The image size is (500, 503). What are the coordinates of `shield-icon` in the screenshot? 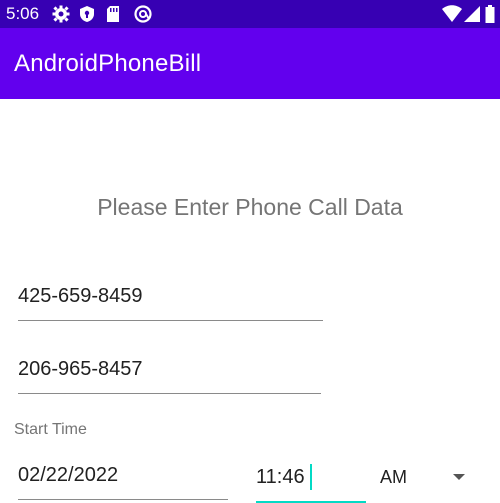 It's located at (87, 14).